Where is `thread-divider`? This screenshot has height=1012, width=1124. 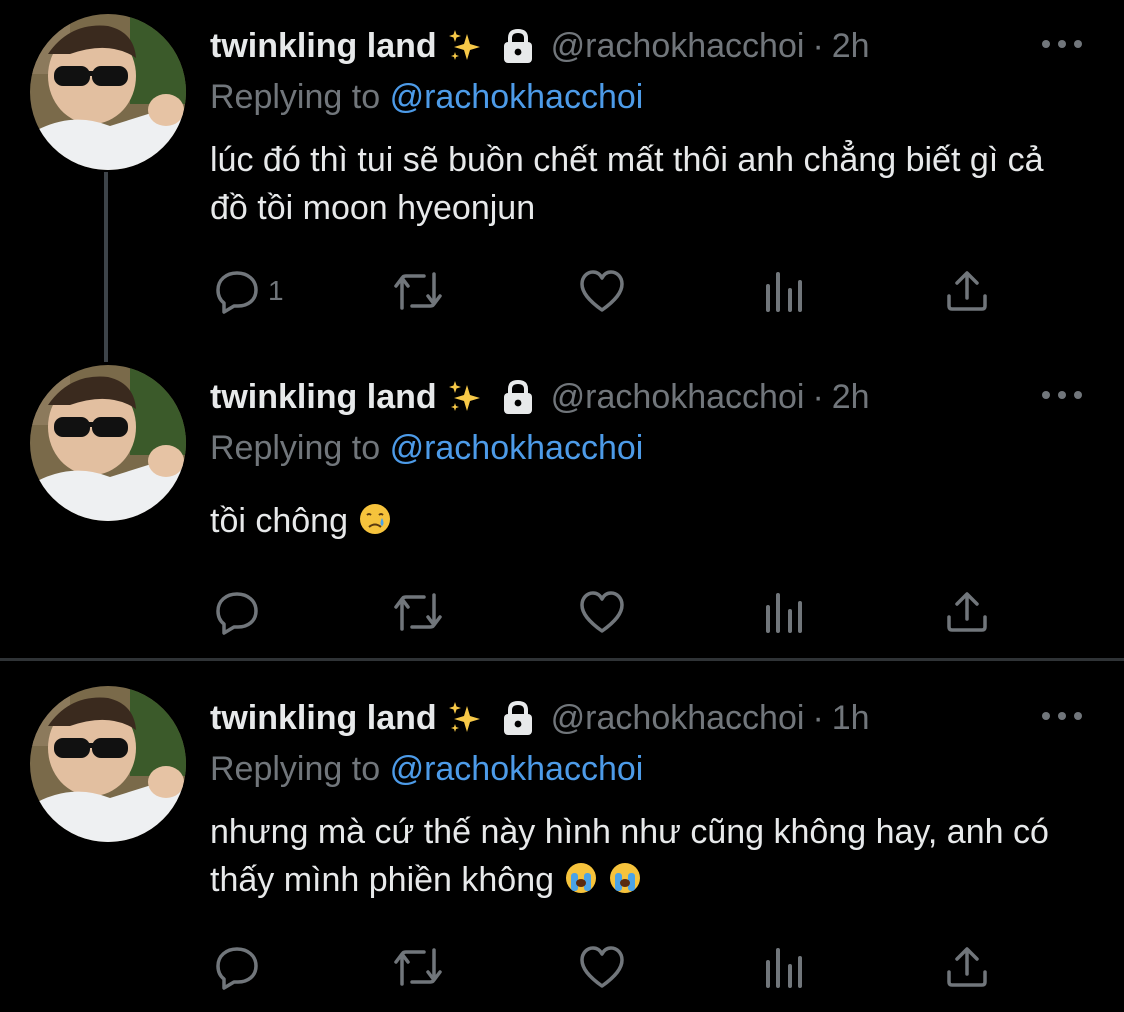 thread-divider is located at coordinates (562, 659).